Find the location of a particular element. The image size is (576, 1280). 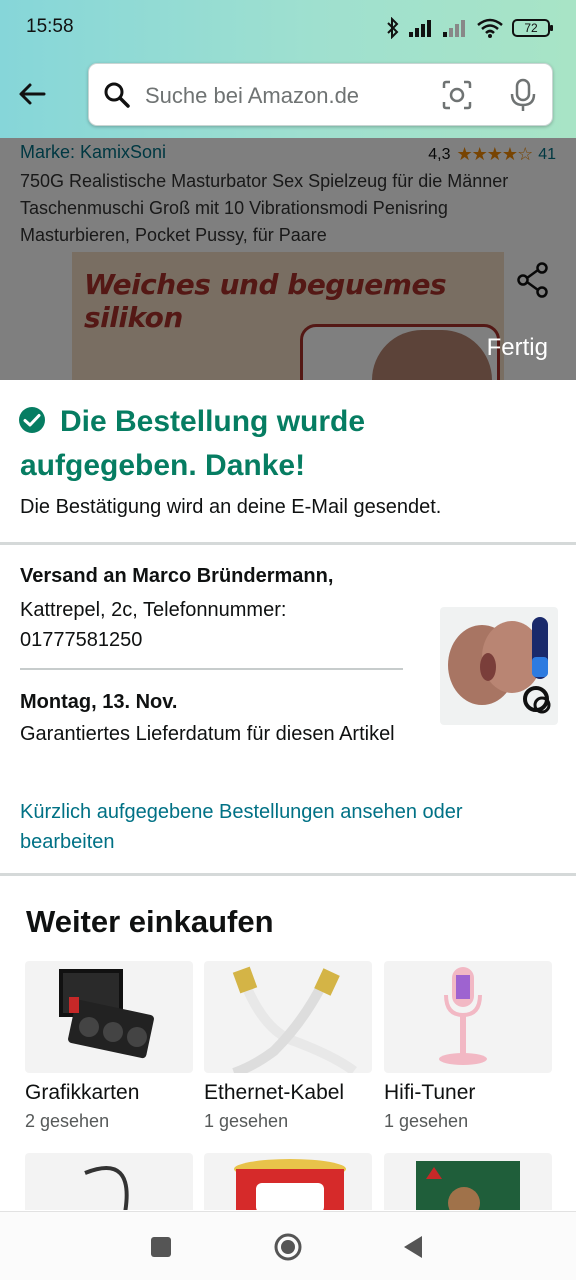

home-icon is located at coordinates (288, 1247).